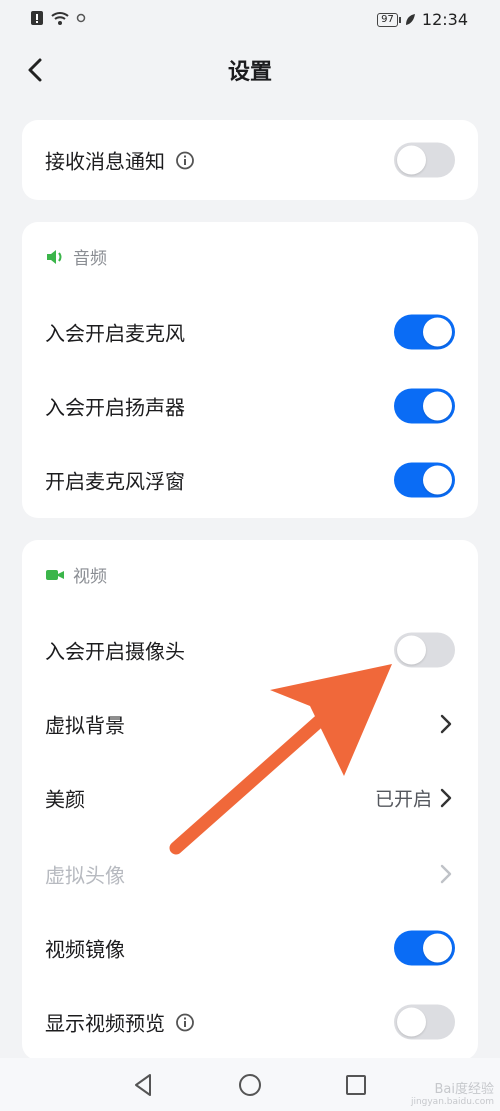 This screenshot has width=500, height=1111. I want to click on sync-icon, so click(81, 18).